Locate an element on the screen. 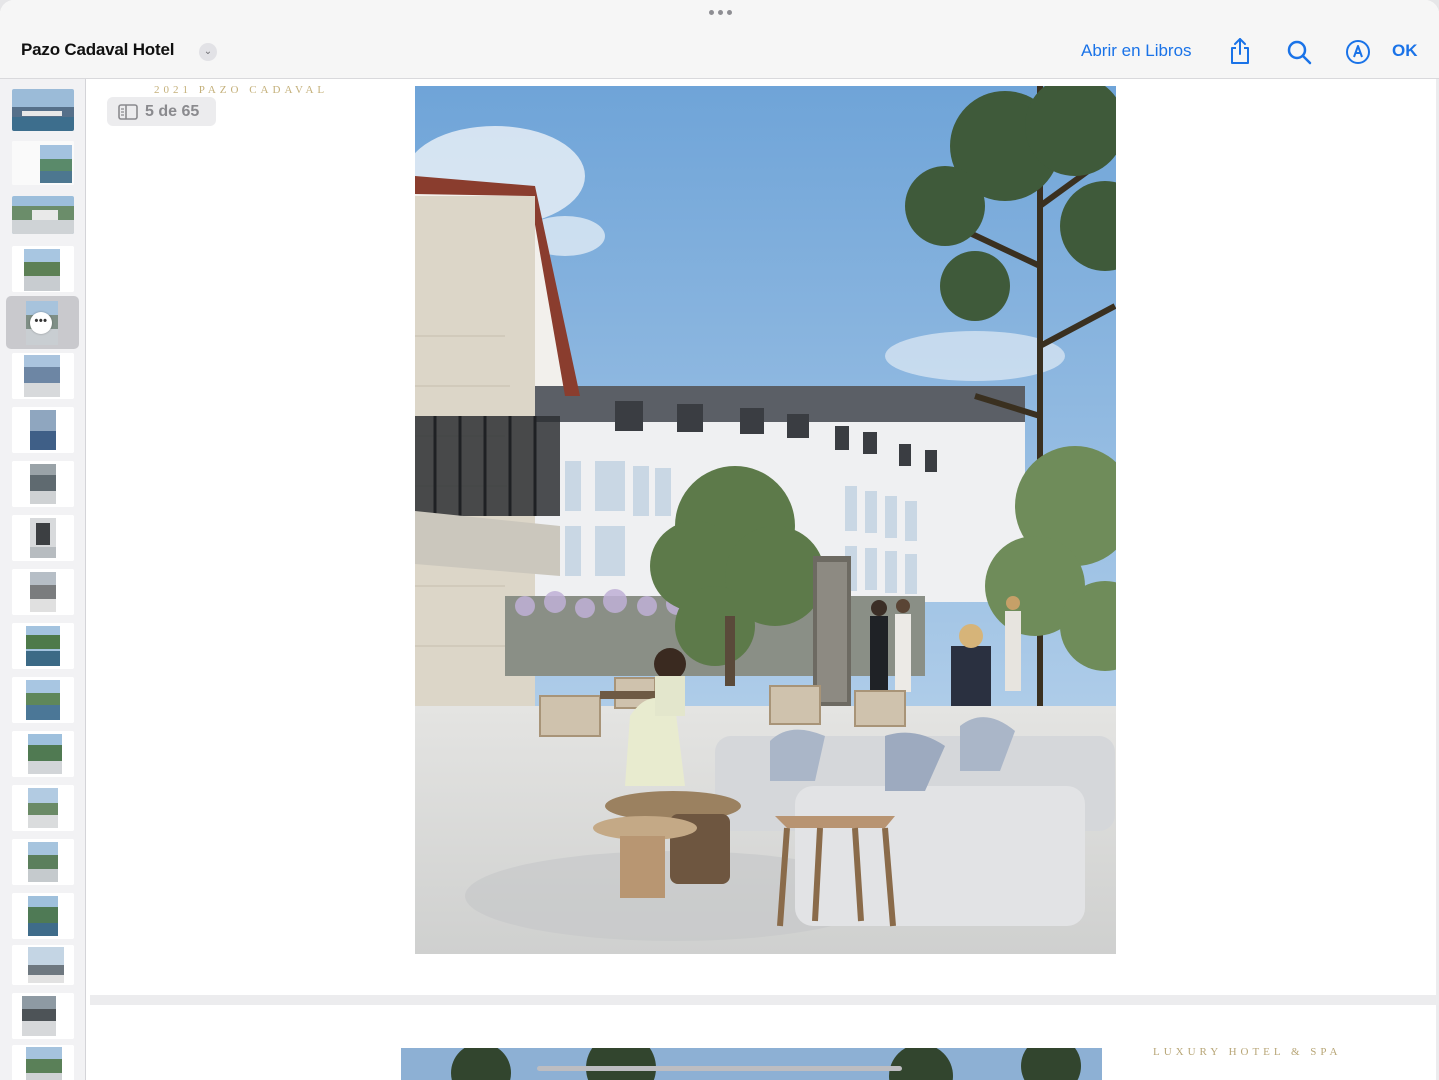 The width and height of the screenshot is (1439, 1080). sidebar-icon is located at coordinates (128, 111).